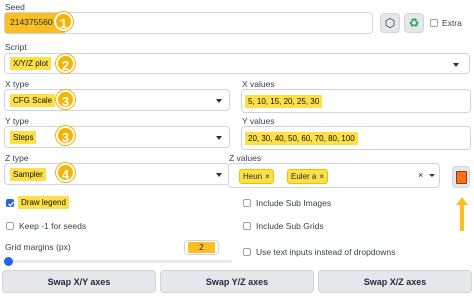  I want to click on x-type-dropdown: CFG Scale, so click(117, 100).